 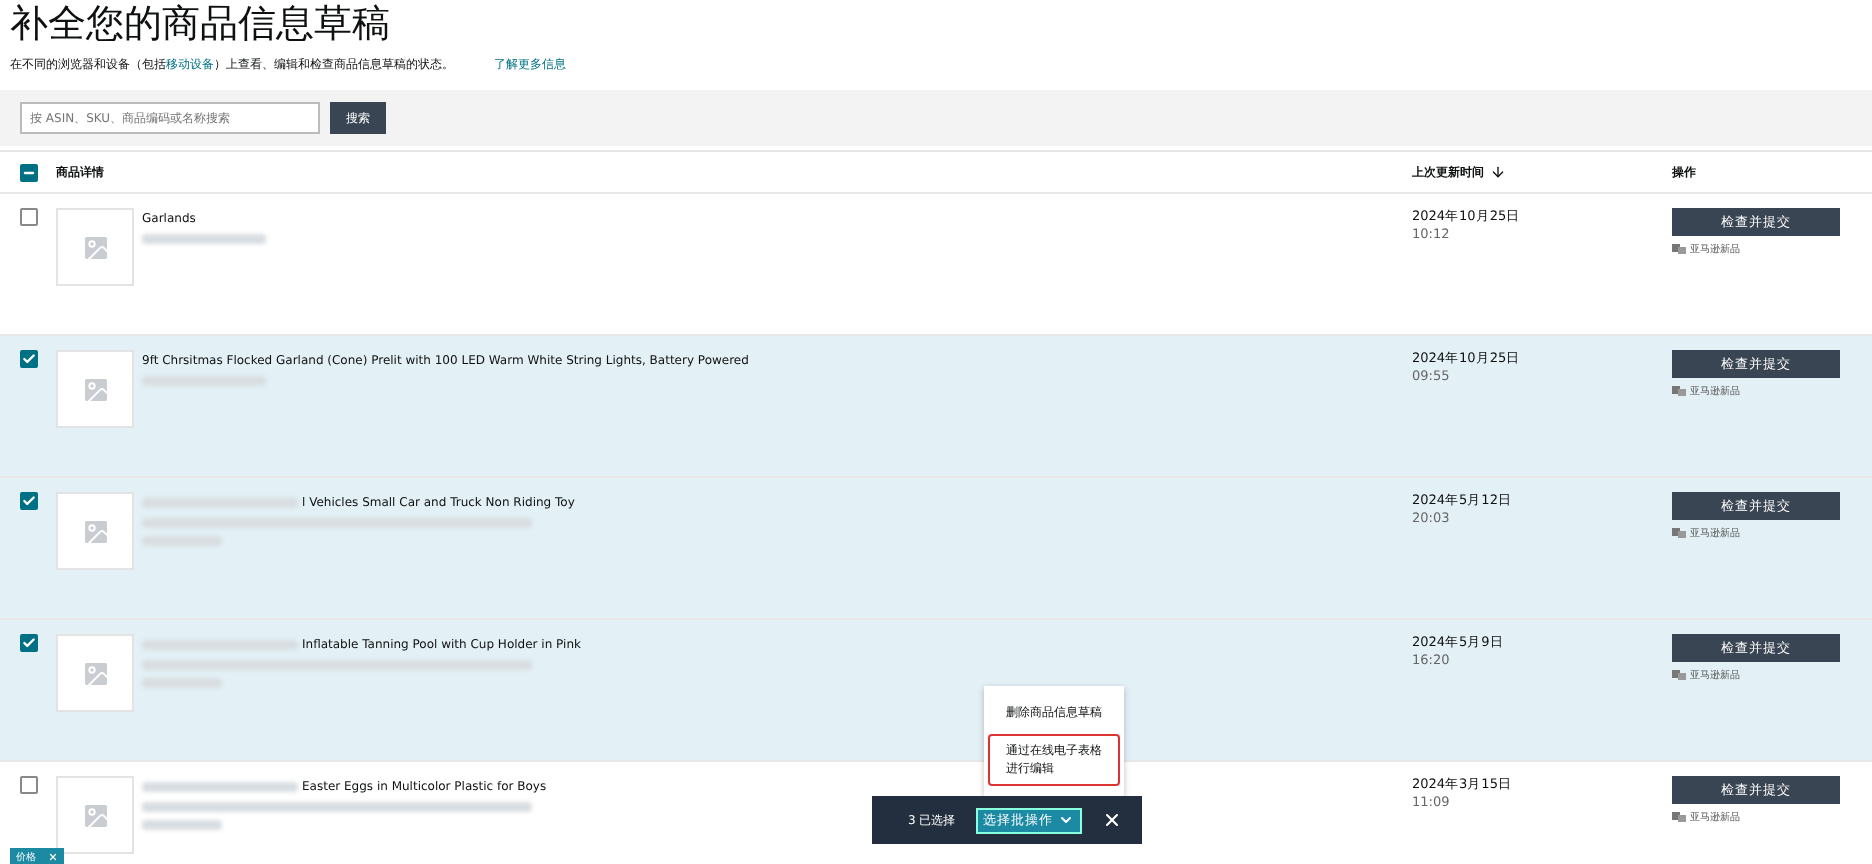 I want to click on select-all-checkbox, so click(x=29, y=172).